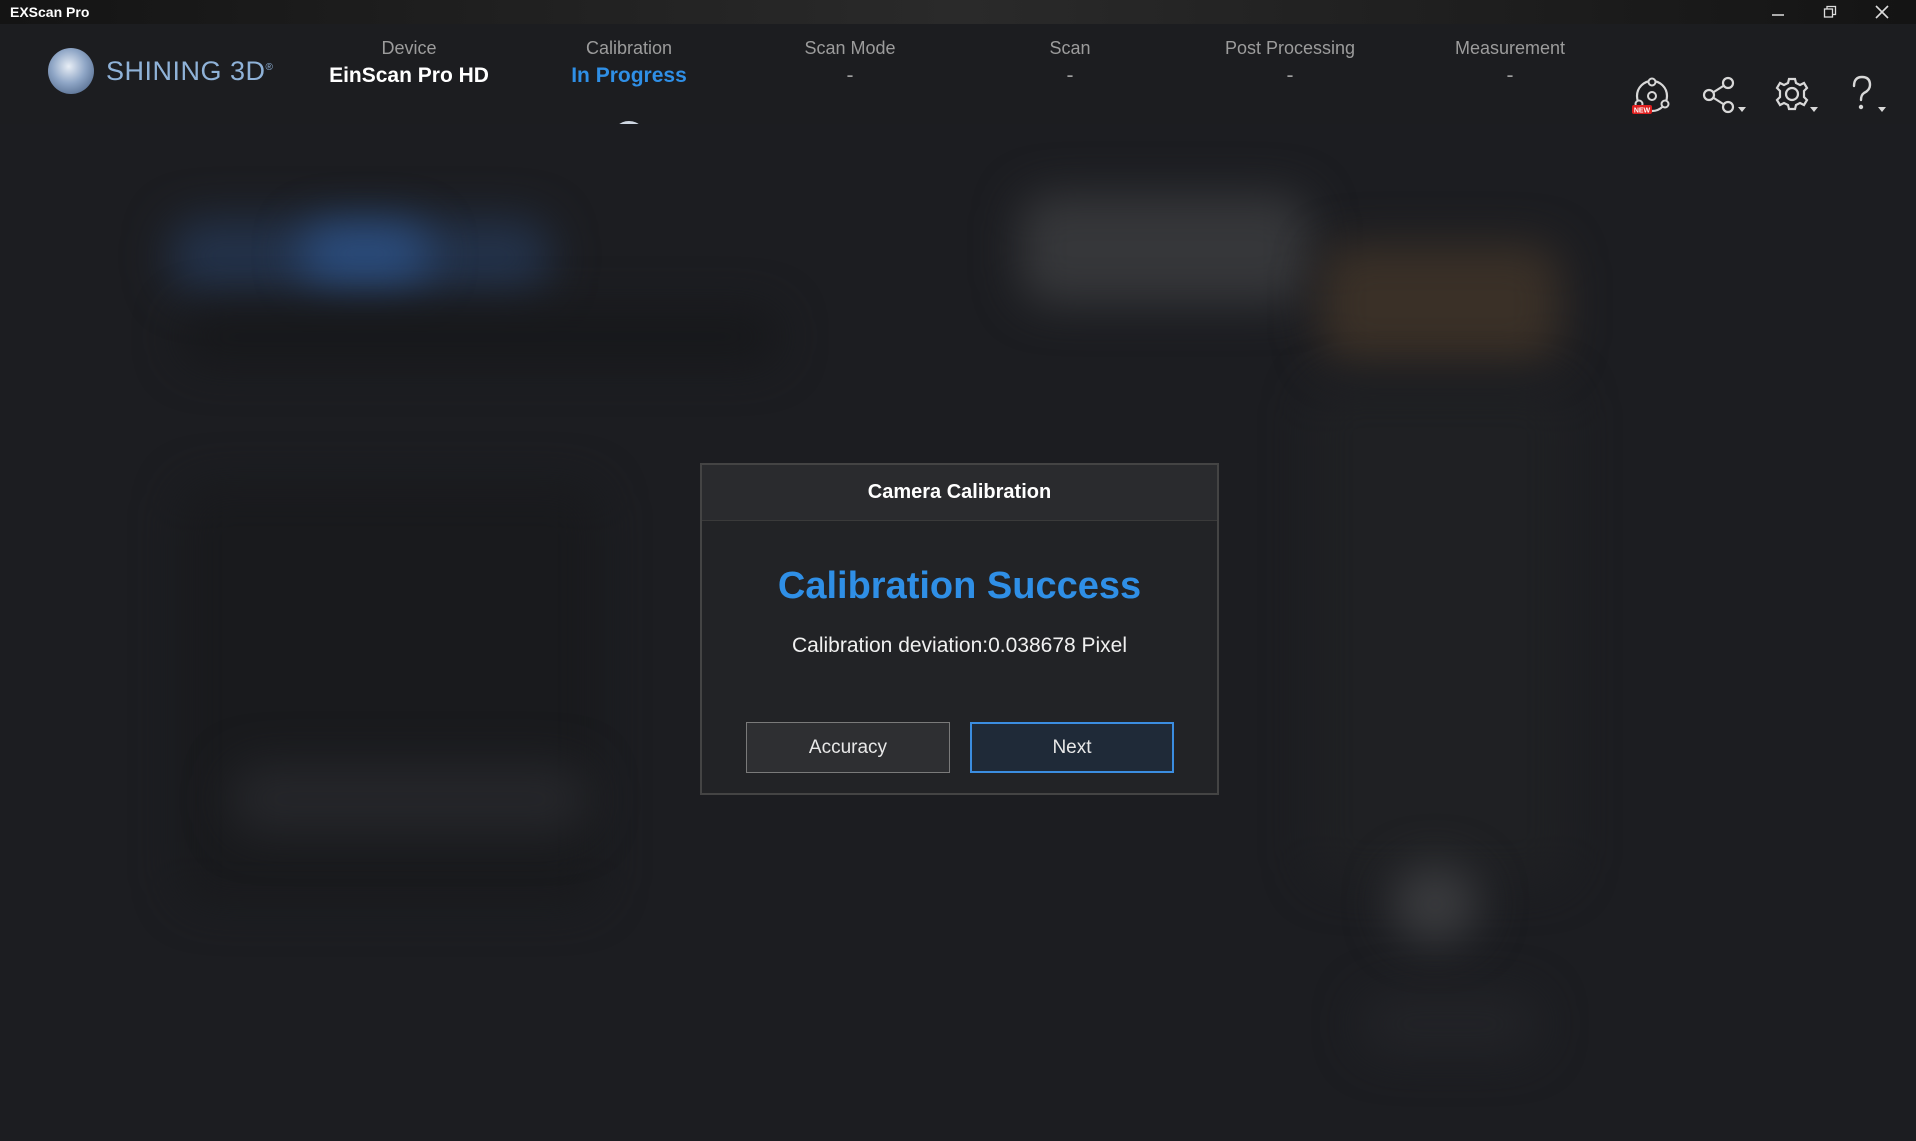 The height and width of the screenshot is (1141, 1916). I want to click on share-icon, so click(1724, 95).